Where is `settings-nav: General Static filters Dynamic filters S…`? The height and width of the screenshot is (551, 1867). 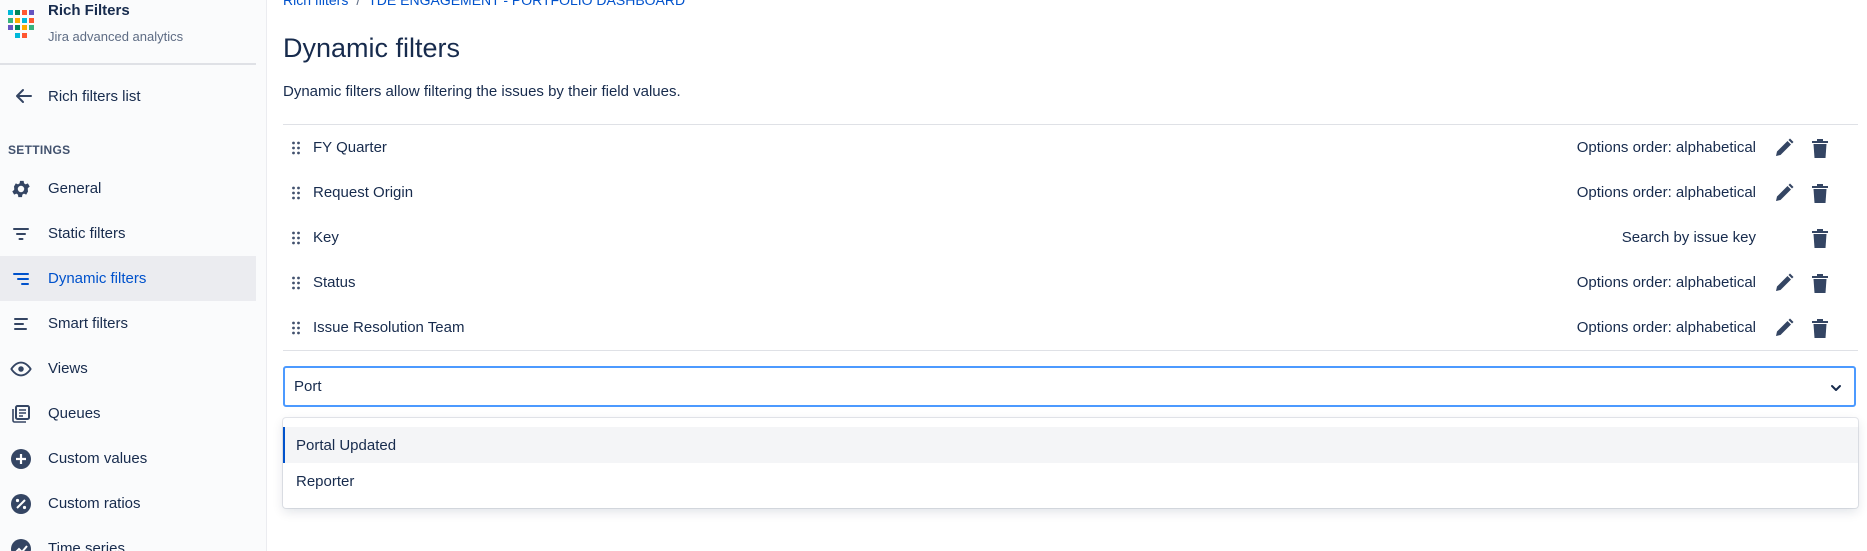 settings-nav: General Static filters Dynamic filters S… is located at coordinates (128, 358).